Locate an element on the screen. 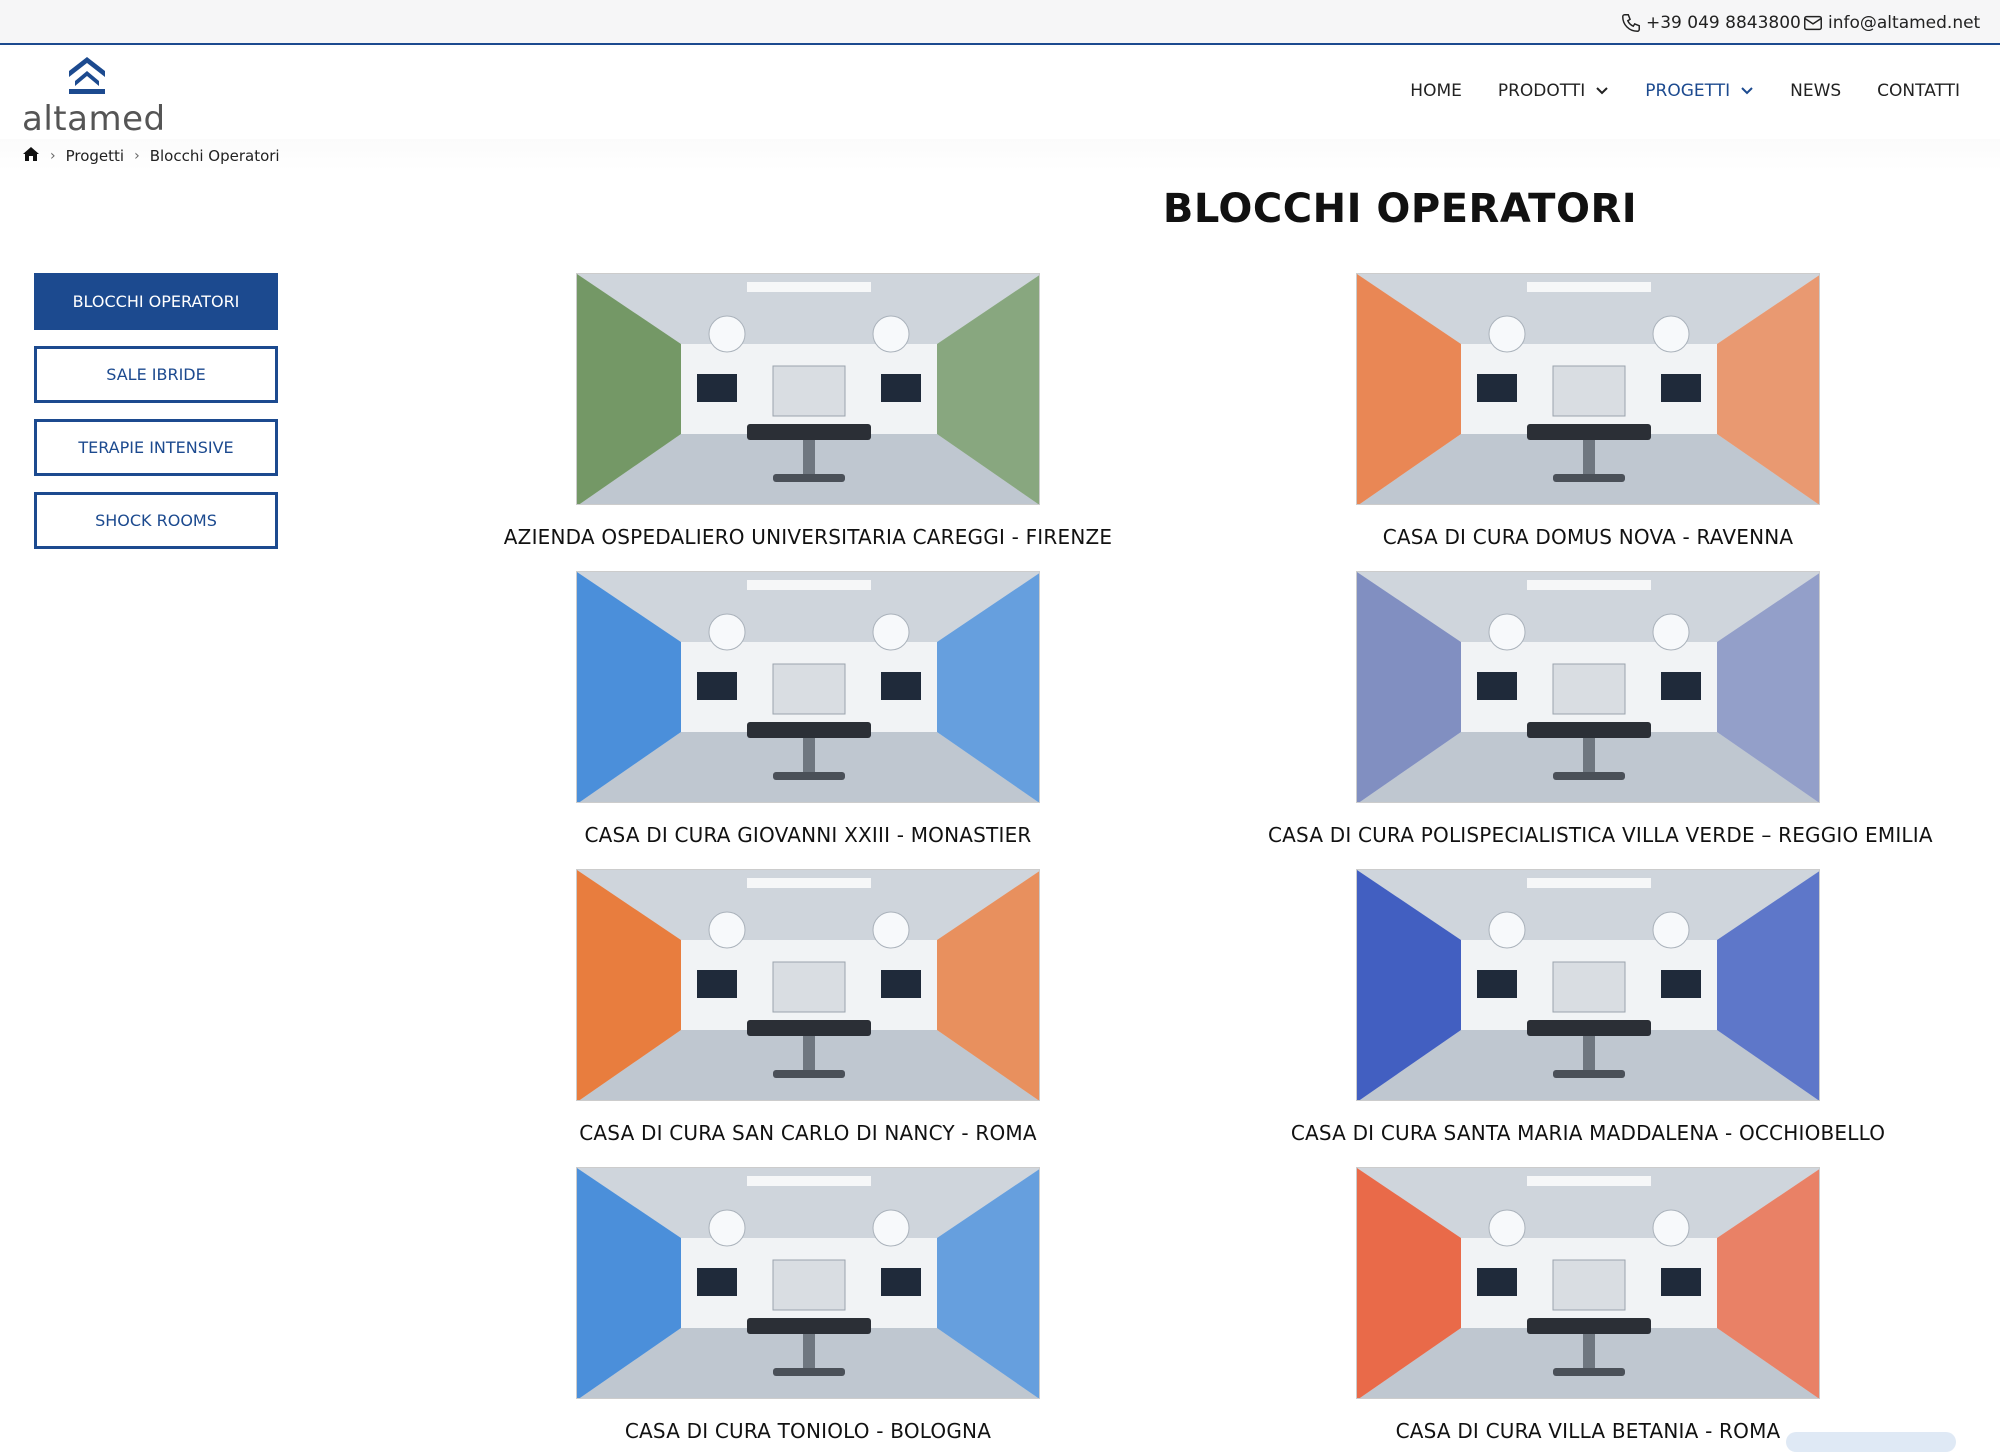  project-caption: CASA DI CURA GIOVANNI XXIII - MONASTIER is located at coordinates (808, 835).